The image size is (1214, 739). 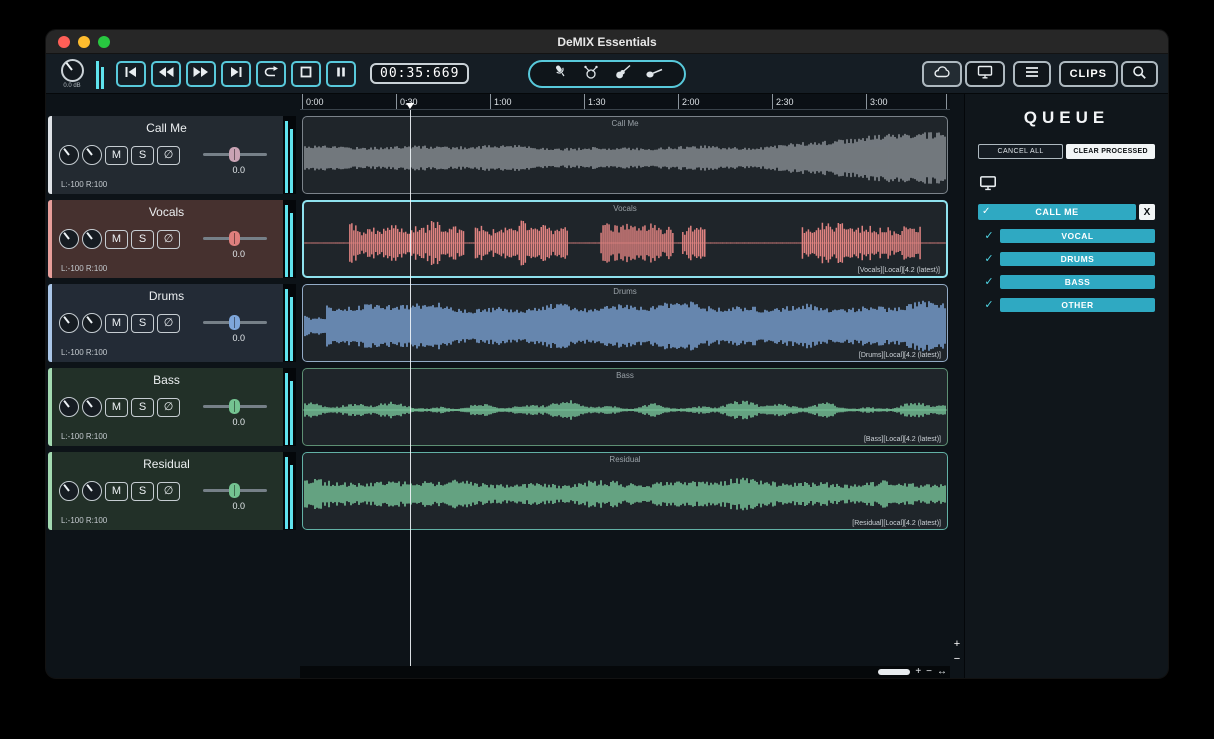 I want to click on clips-button: CLIPS, so click(x=1088, y=73).